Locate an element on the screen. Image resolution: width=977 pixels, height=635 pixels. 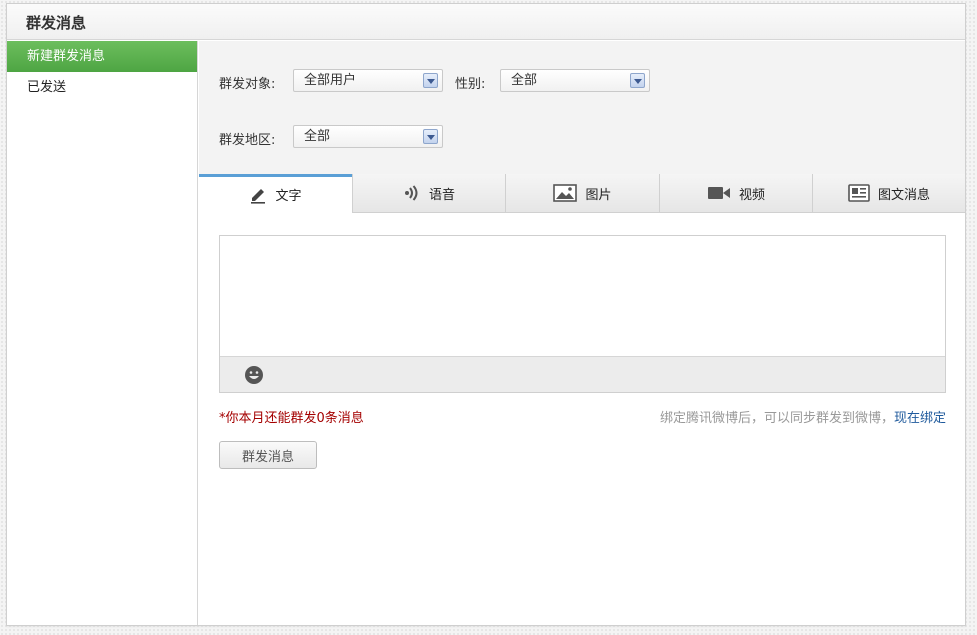
send-mass-message-button: 群发消息 is located at coordinates (268, 455).